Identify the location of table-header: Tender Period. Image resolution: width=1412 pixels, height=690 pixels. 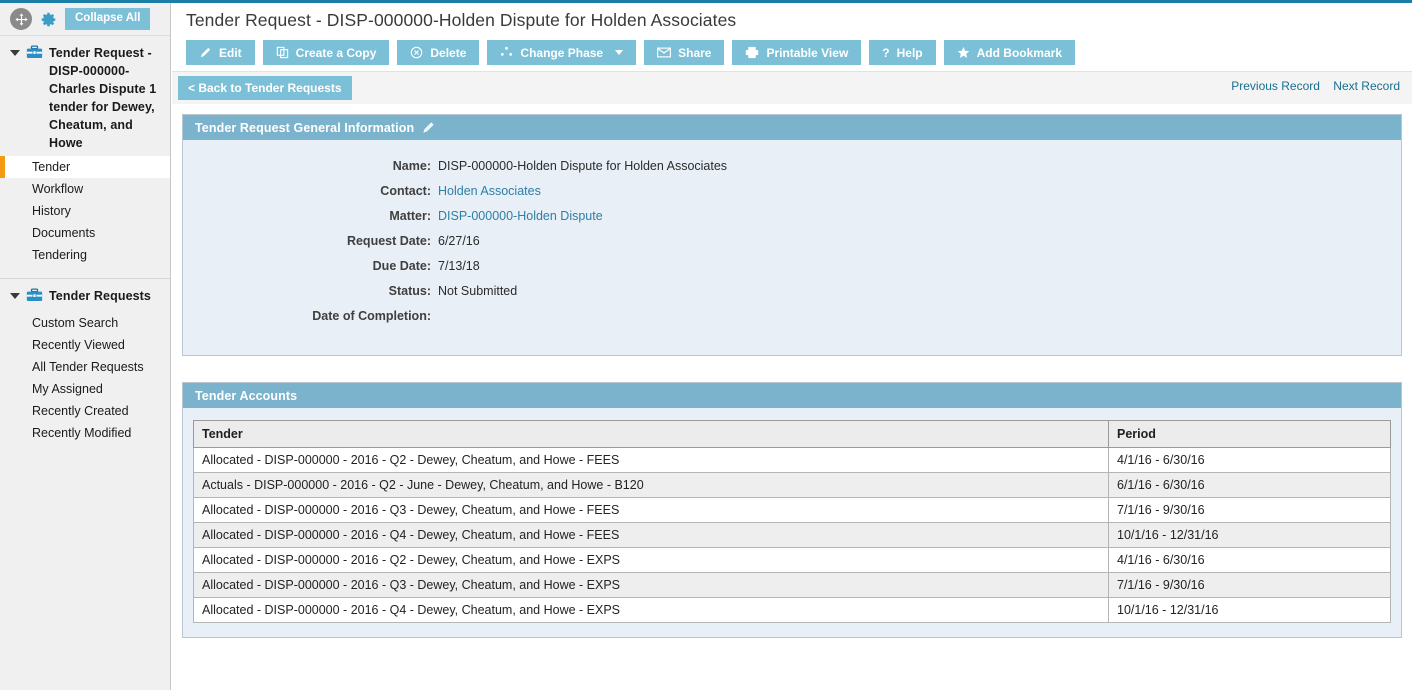
(792, 434).